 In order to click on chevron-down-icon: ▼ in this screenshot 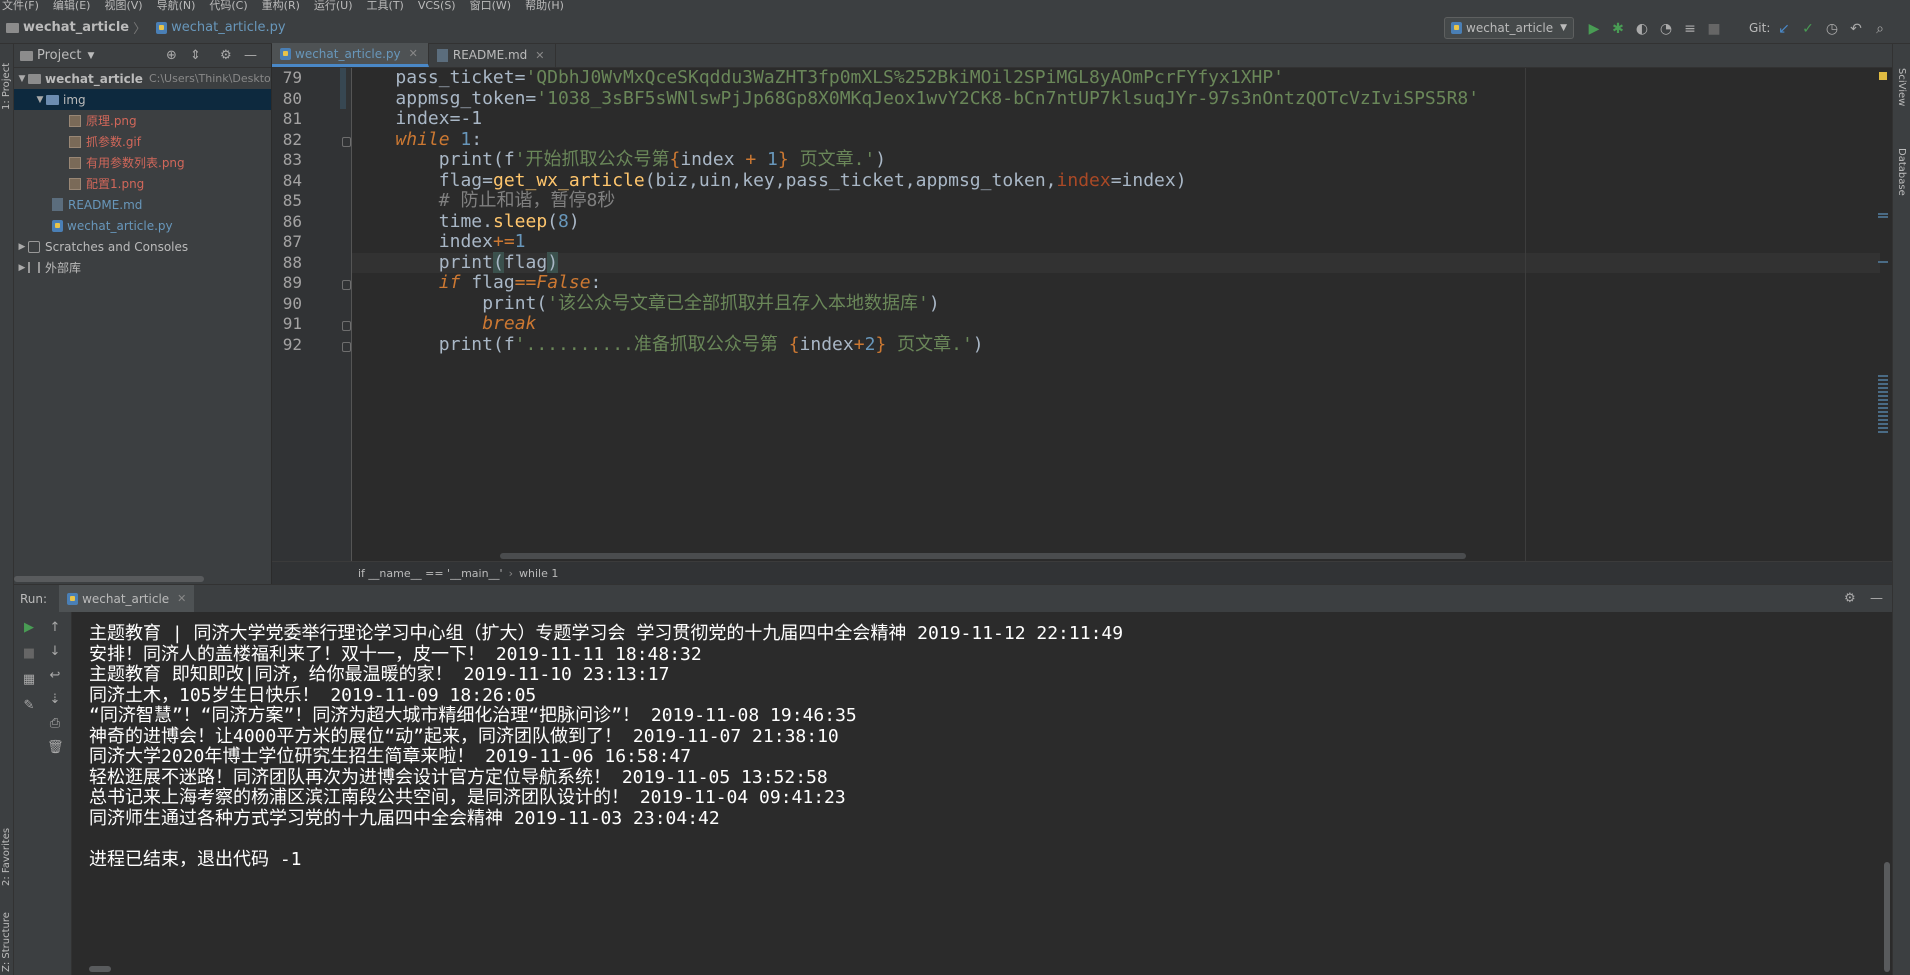, I will do `click(90, 56)`.